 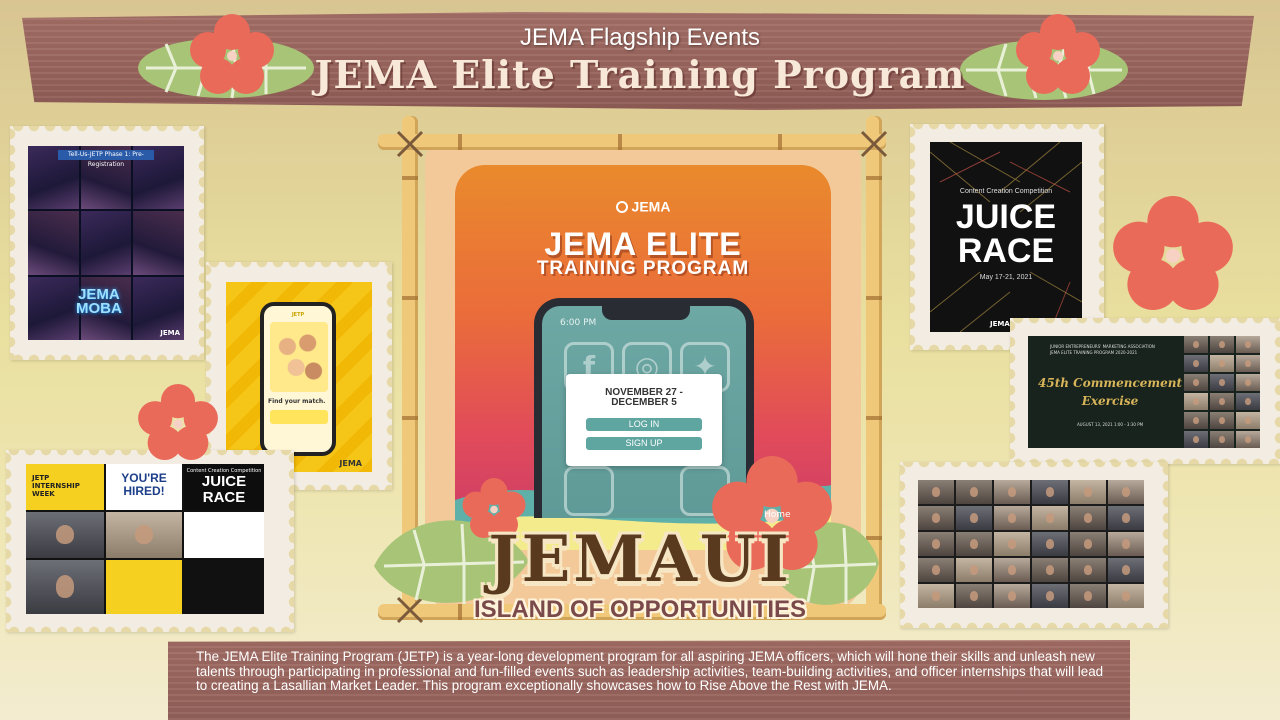 What do you see at coordinates (643, 268) in the screenshot?
I see `poster-title-line2: TRAINING PROGRAM` at bounding box center [643, 268].